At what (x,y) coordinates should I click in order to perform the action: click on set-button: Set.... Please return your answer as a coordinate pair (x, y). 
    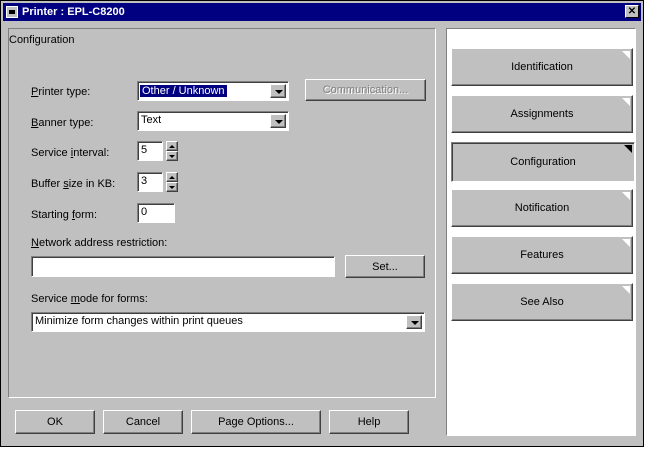
    Looking at the image, I should click on (385, 266).